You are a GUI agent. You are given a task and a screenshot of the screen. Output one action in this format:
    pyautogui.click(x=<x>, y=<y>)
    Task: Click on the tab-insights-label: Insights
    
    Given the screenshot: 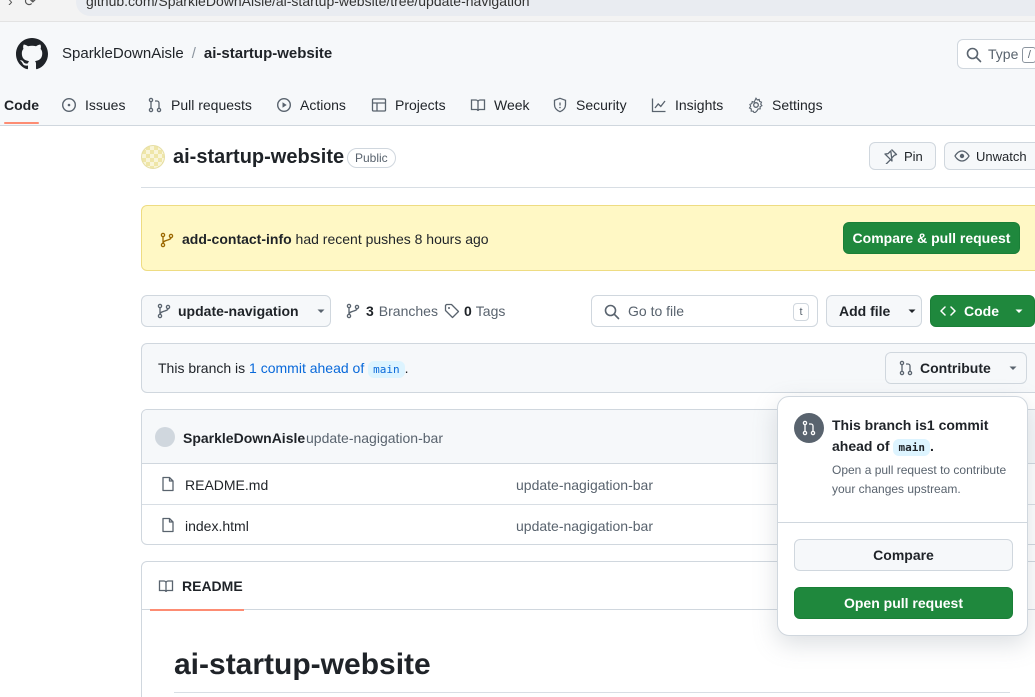 What is the action you would take?
    pyautogui.click(x=699, y=105)
    